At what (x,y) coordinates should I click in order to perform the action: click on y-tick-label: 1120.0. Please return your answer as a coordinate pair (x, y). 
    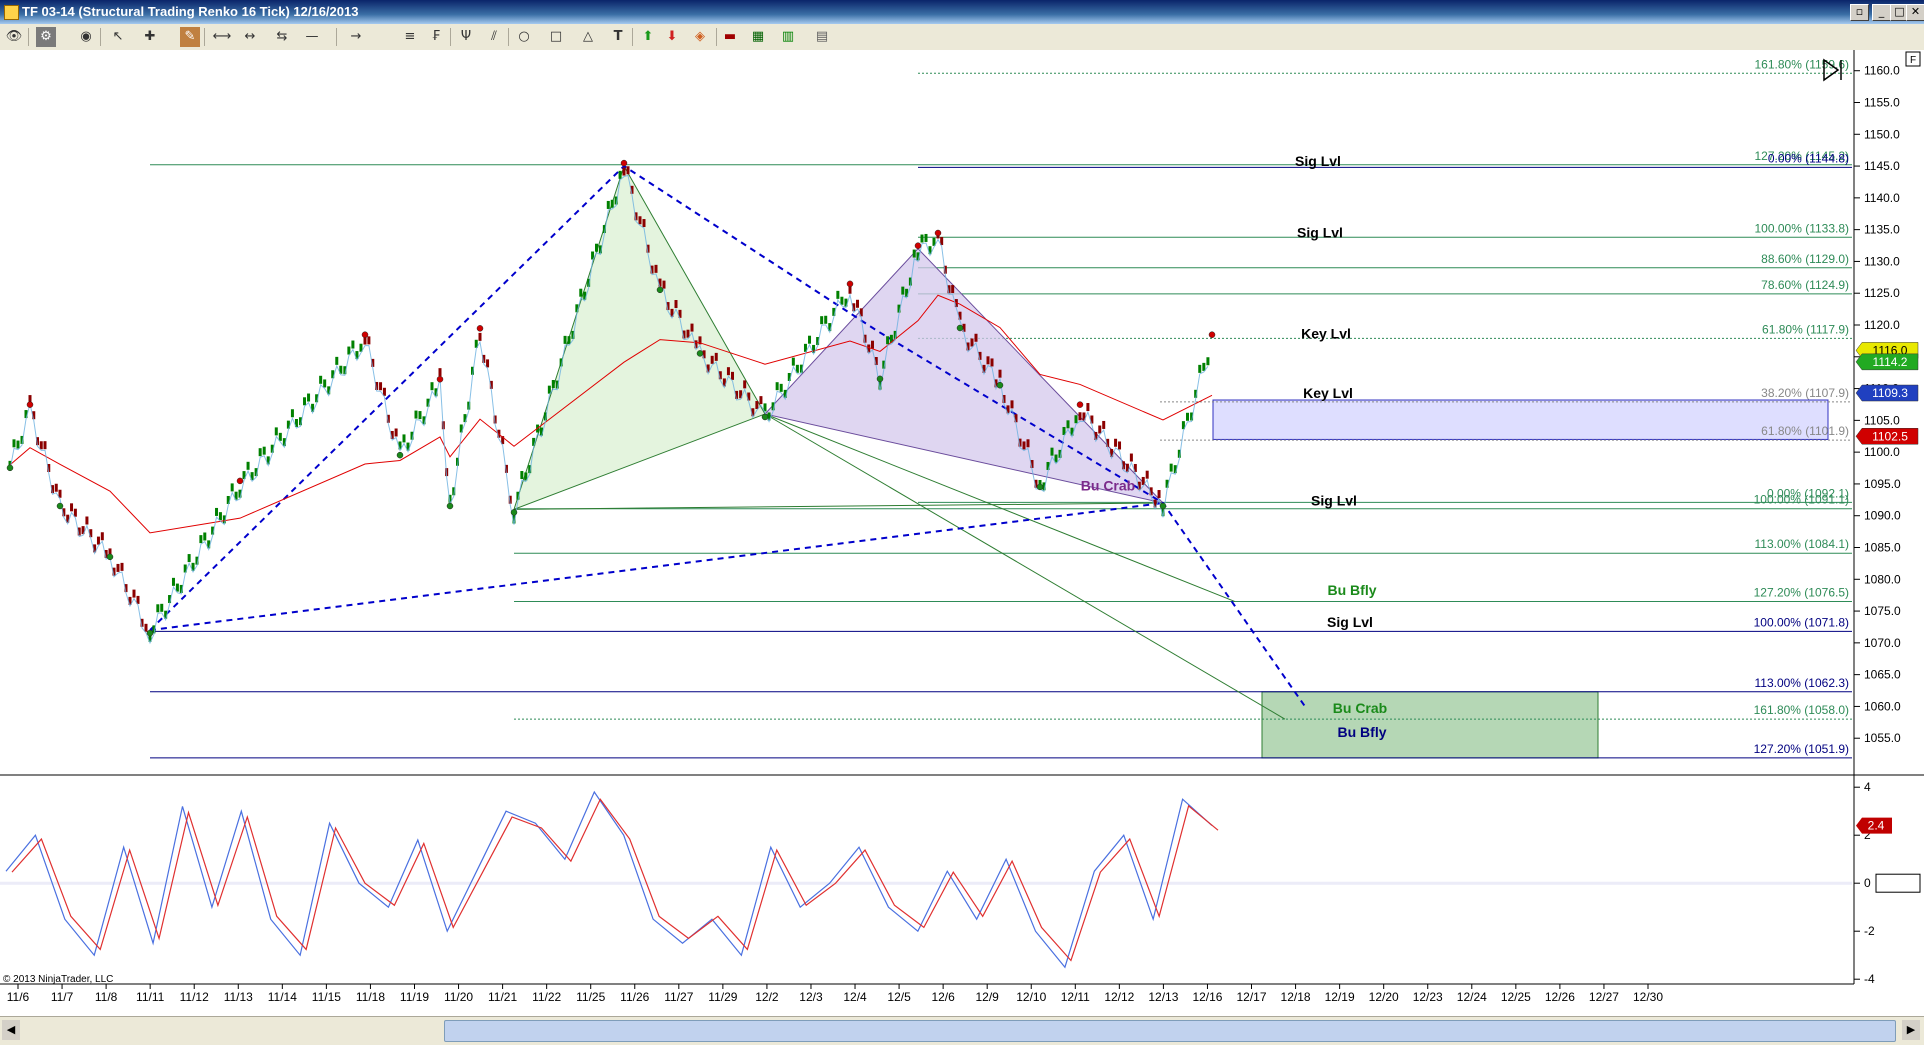
    Looking at the image, I should click on (1882, 325).